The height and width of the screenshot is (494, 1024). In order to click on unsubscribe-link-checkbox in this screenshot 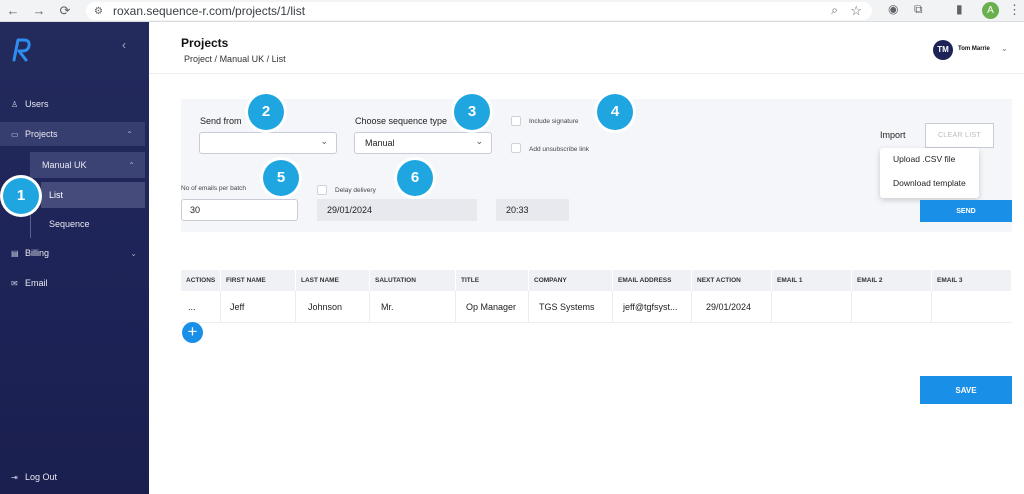, I will do `click(516, 148)`.